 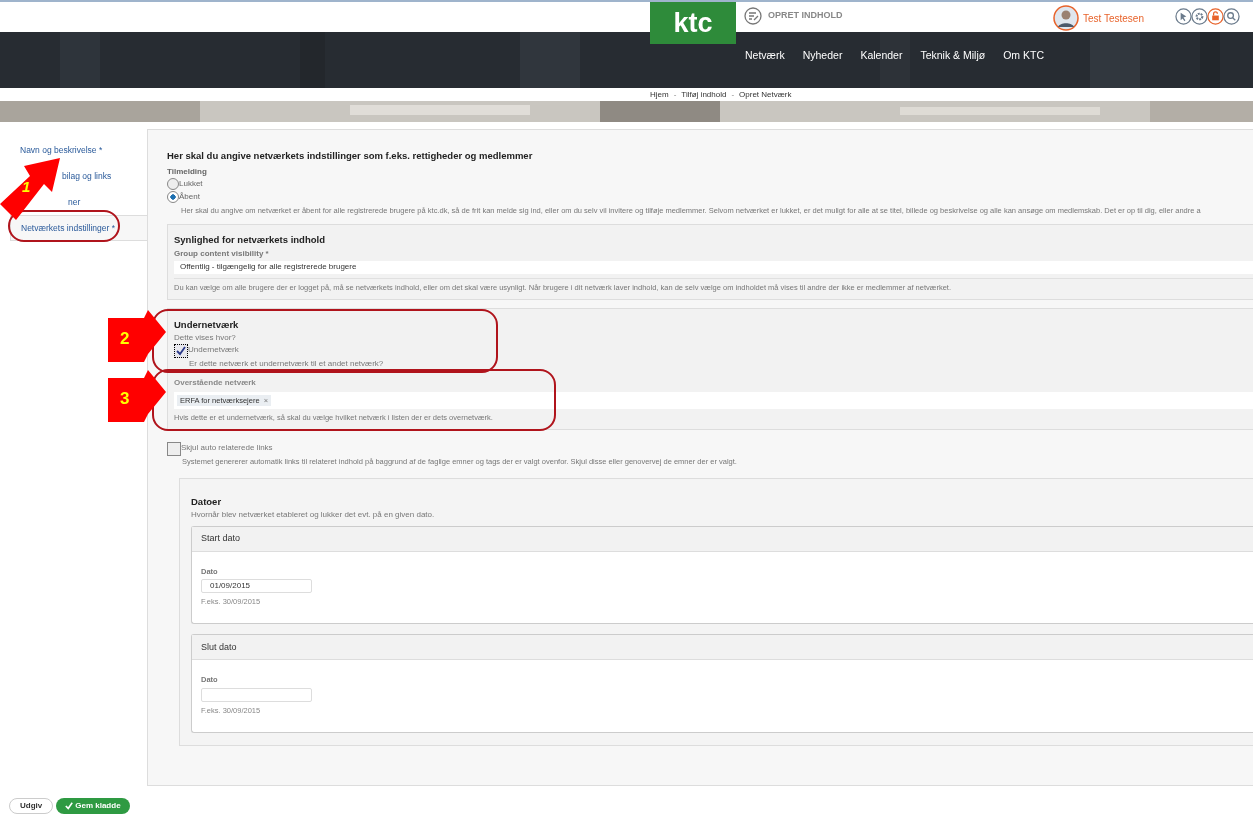 What do you see at coordinates (87, 176) in the screenshot?
I see `sidebar-tab: bilag og links` at bounding box center [87, 176].